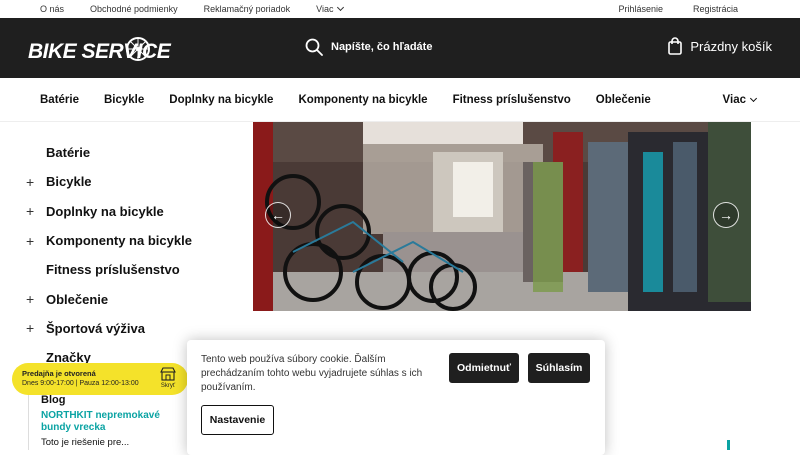  I want to click on sidebar-item-label: Fitness príslušenstvo, so click(113, 270).